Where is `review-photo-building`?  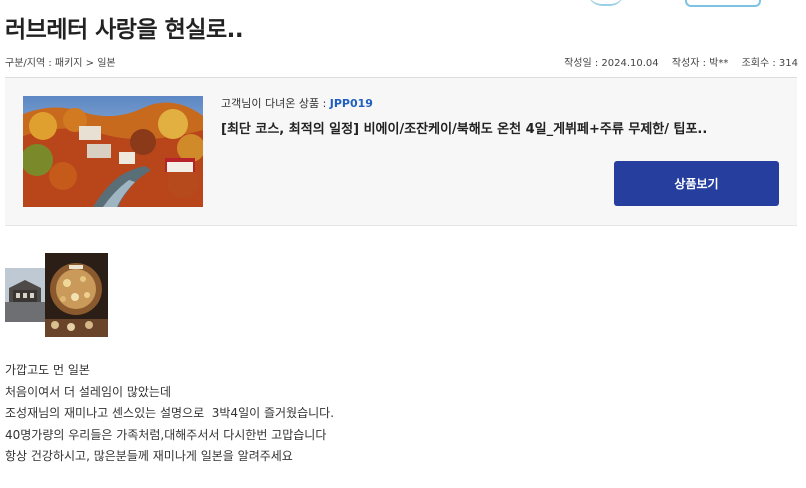
review-photo-building is located at coordinates (25, 295).